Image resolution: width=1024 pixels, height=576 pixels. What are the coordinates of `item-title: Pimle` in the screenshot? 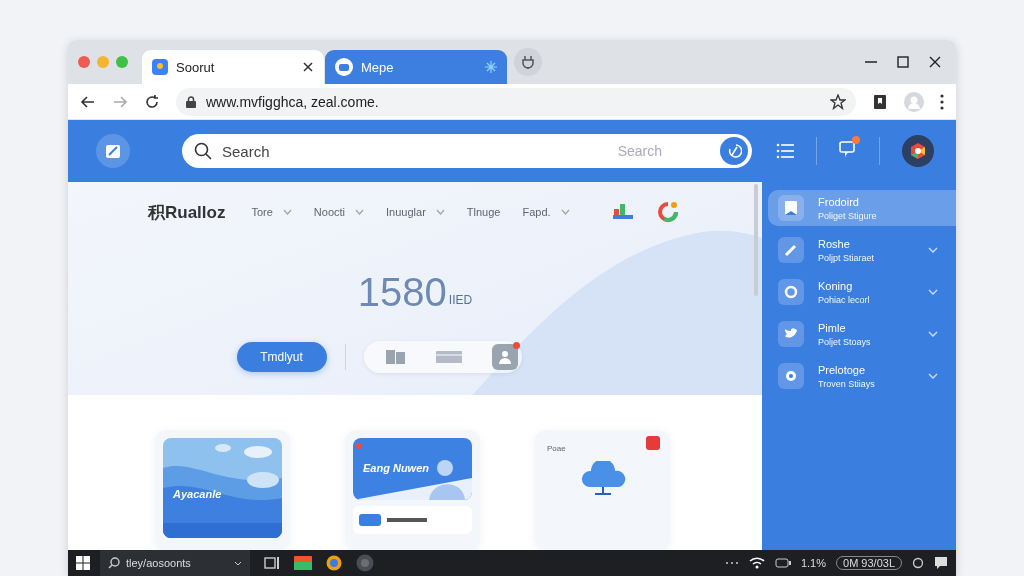 It's located at (832, 327).